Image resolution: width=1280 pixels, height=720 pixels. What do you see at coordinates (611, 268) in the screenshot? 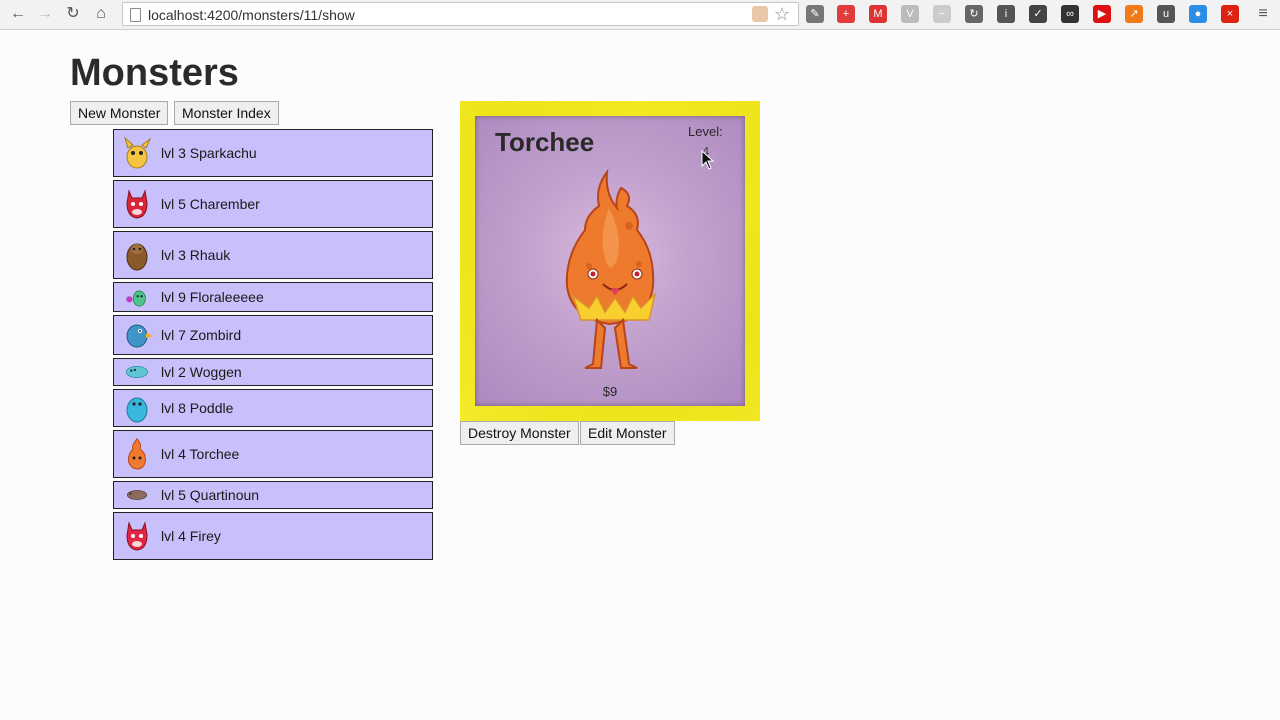
I see `torchee-portrait` at bounding box center [611, 268].